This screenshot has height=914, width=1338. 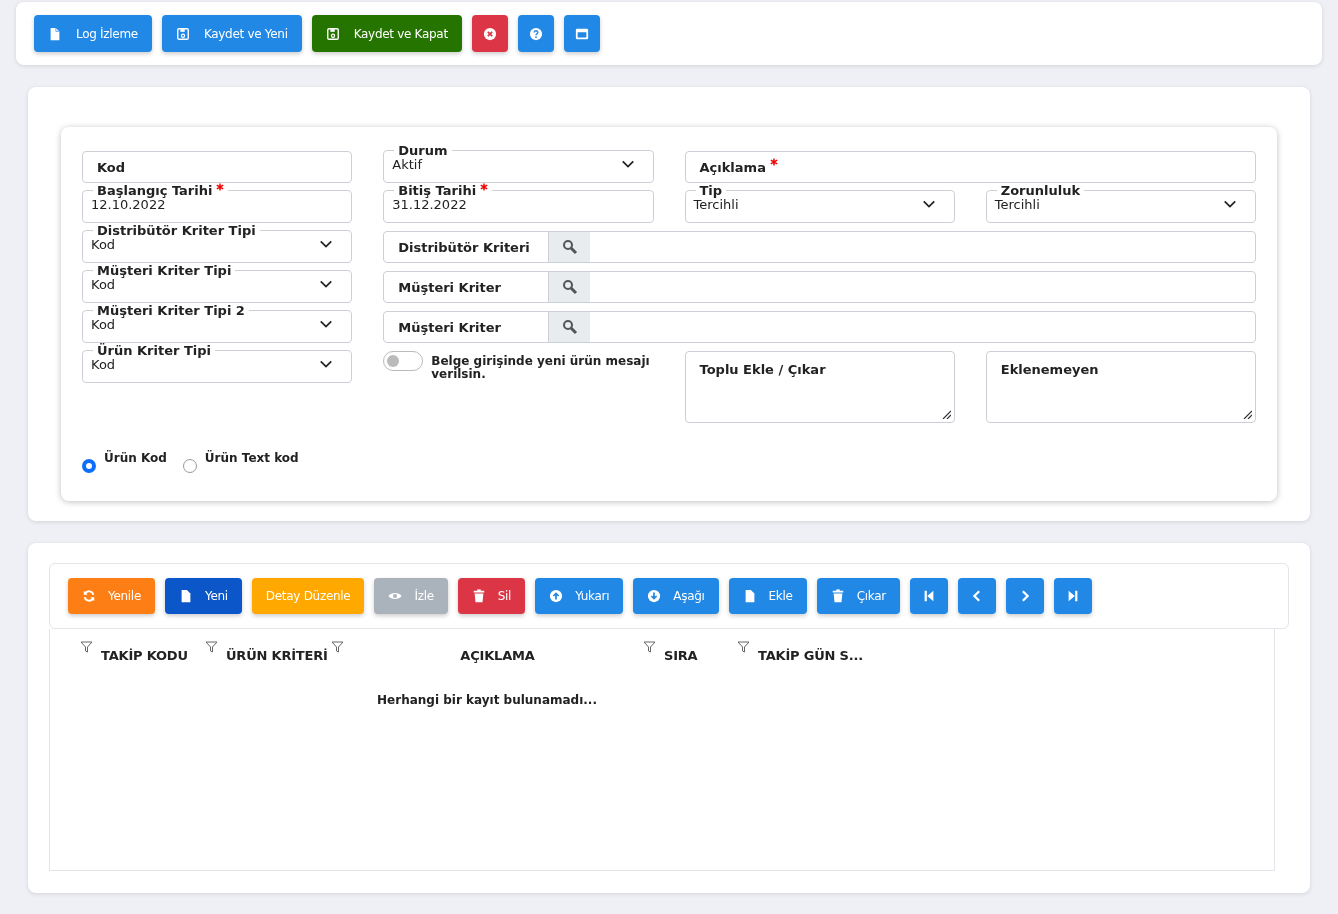 I want to click on column-header: TAKİP KODU, so click(x=144, y=655).